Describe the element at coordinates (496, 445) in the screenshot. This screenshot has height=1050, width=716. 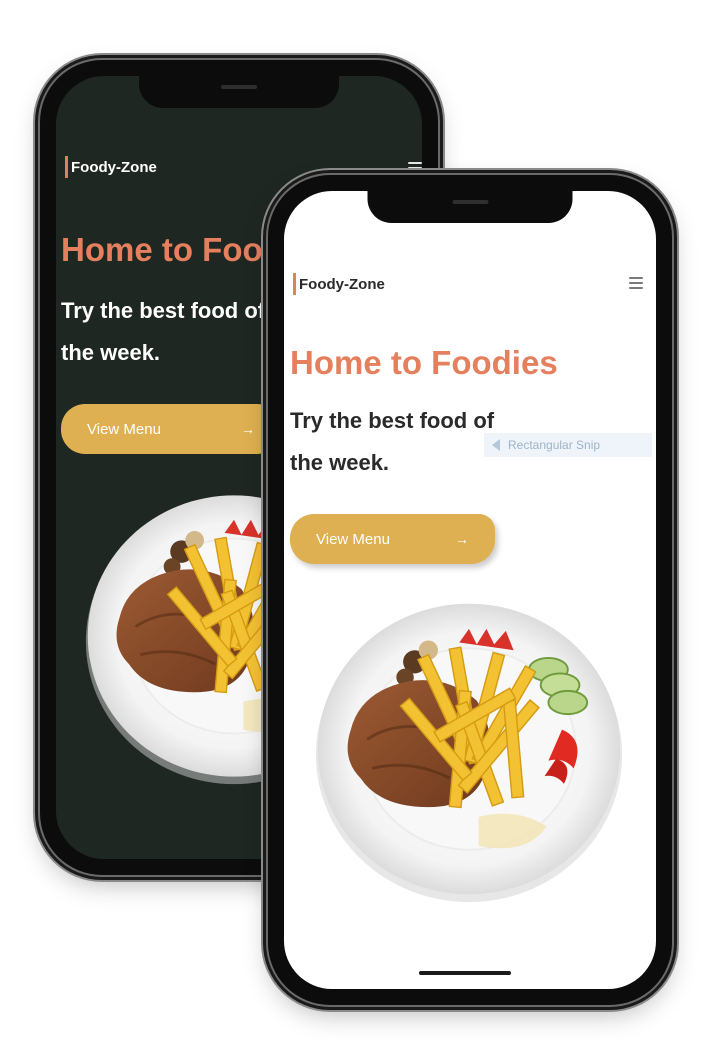
I see `snip-triangle-icon` at that location.